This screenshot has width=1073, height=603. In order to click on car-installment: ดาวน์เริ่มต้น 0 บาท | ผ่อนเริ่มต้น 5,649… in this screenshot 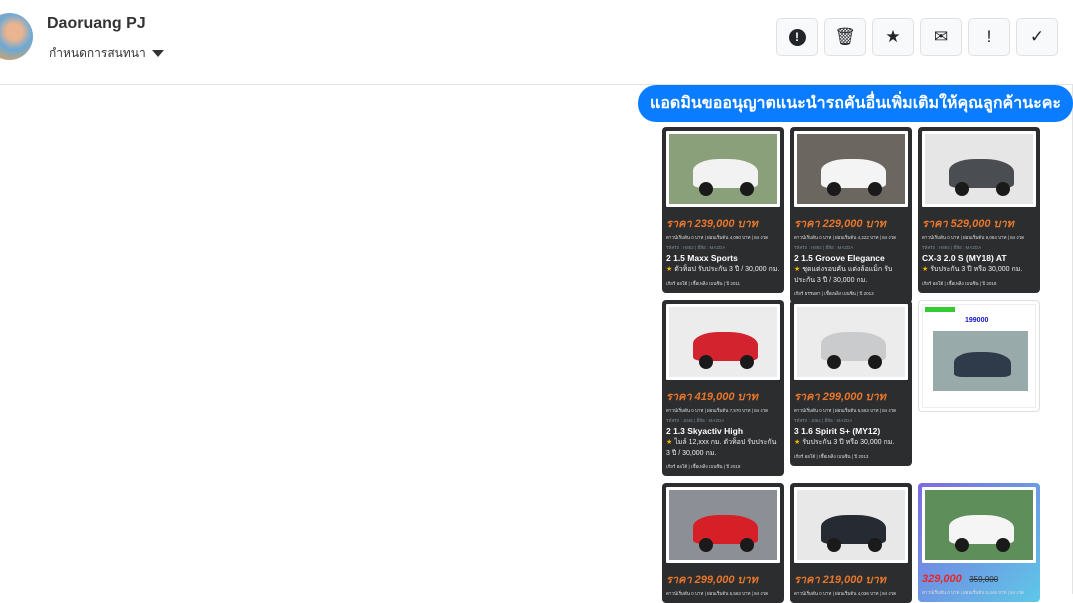, I will do `click(973, 592)`.